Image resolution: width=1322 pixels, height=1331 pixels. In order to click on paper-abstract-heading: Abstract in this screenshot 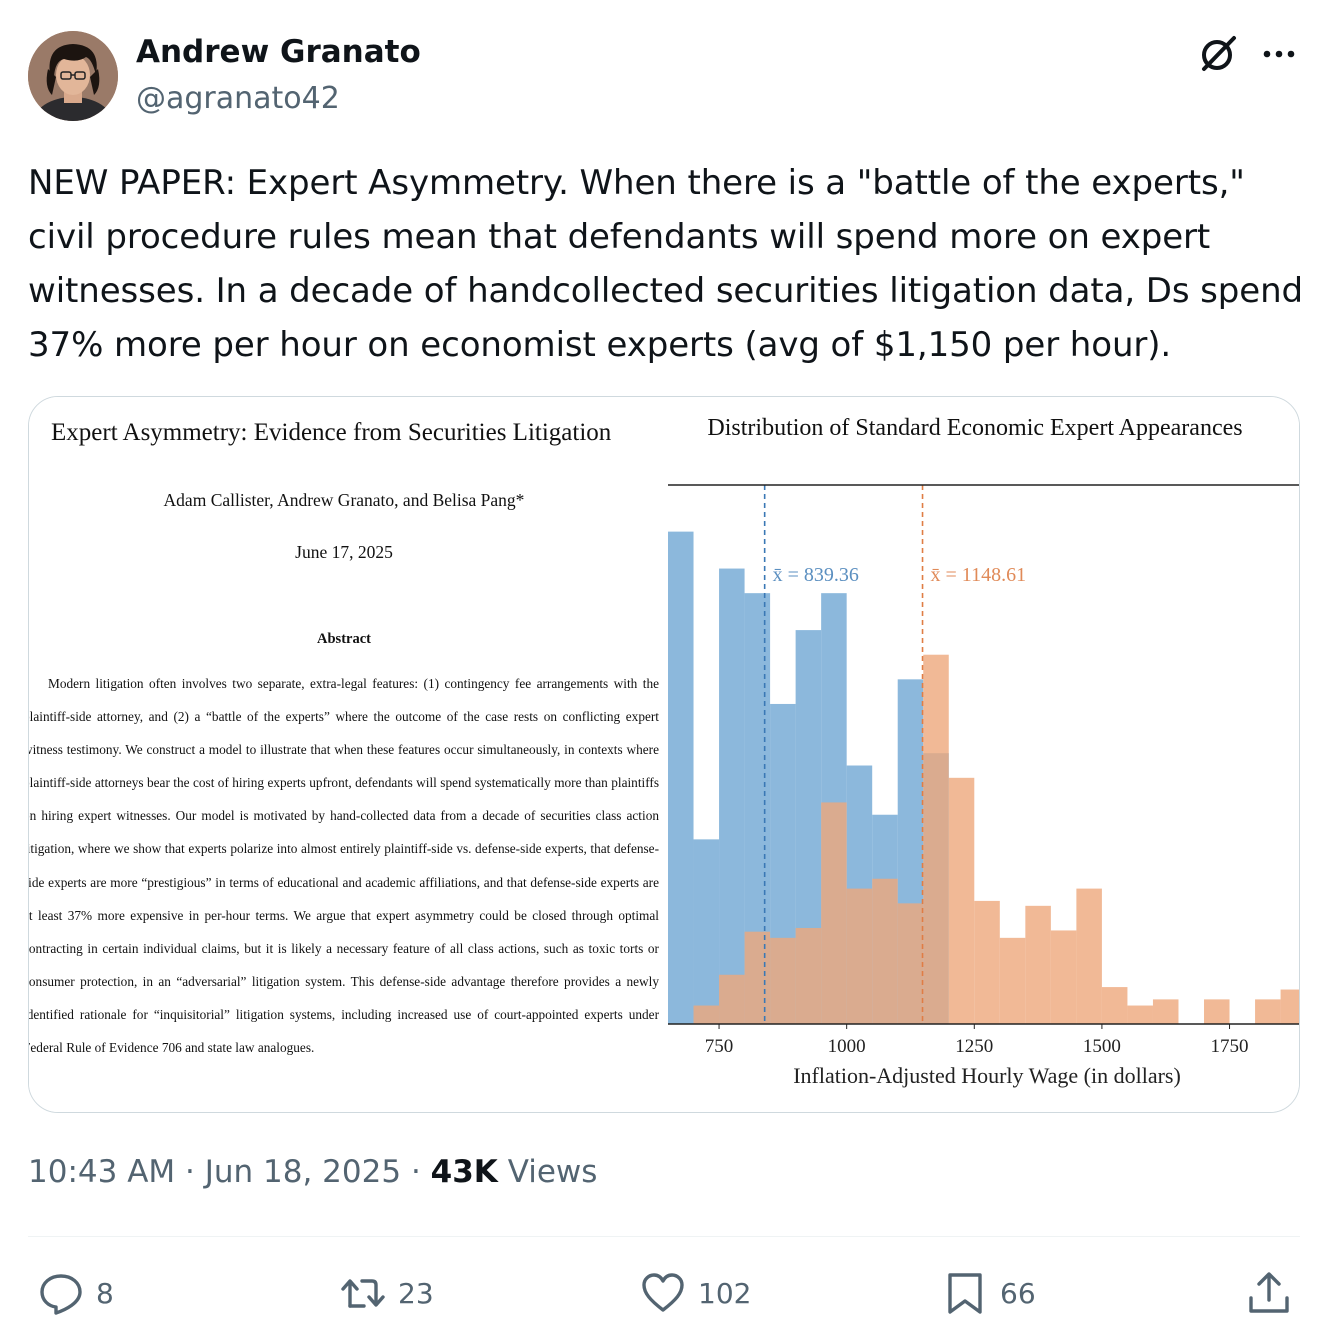, I will do `click(344, 639)`.